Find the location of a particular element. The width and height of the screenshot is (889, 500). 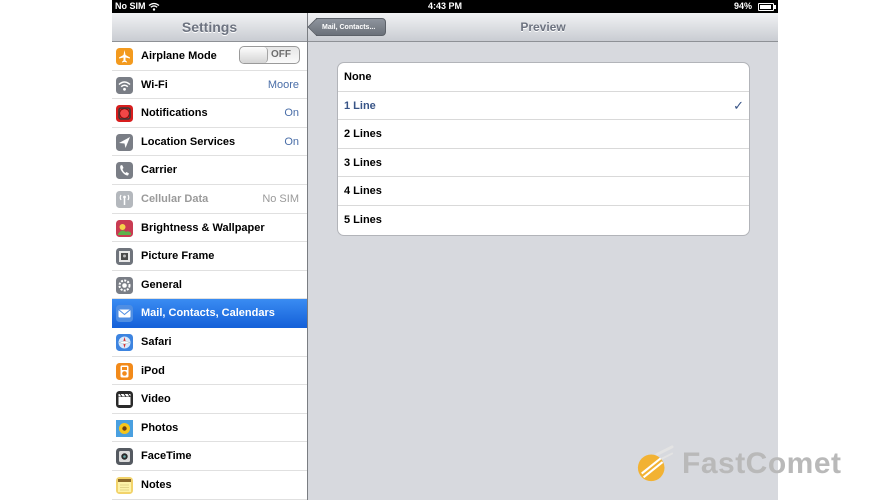

sidebar-title: Settings is located at coordinates (209, 27).